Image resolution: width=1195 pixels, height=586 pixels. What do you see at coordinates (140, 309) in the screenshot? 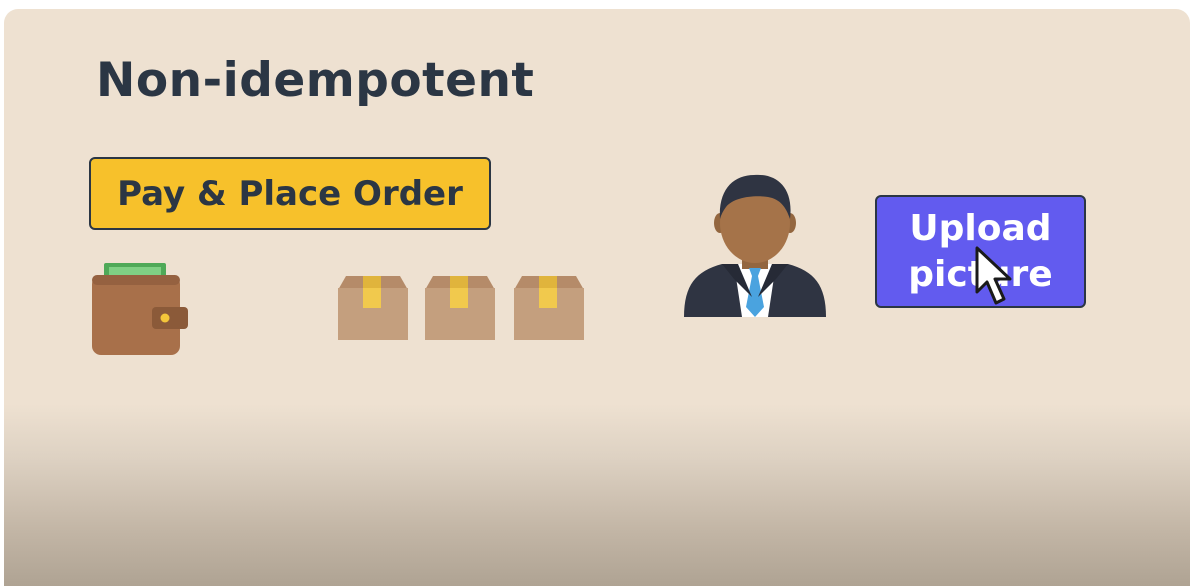
I see `wallet-icon` at bounding box center [140, 309].